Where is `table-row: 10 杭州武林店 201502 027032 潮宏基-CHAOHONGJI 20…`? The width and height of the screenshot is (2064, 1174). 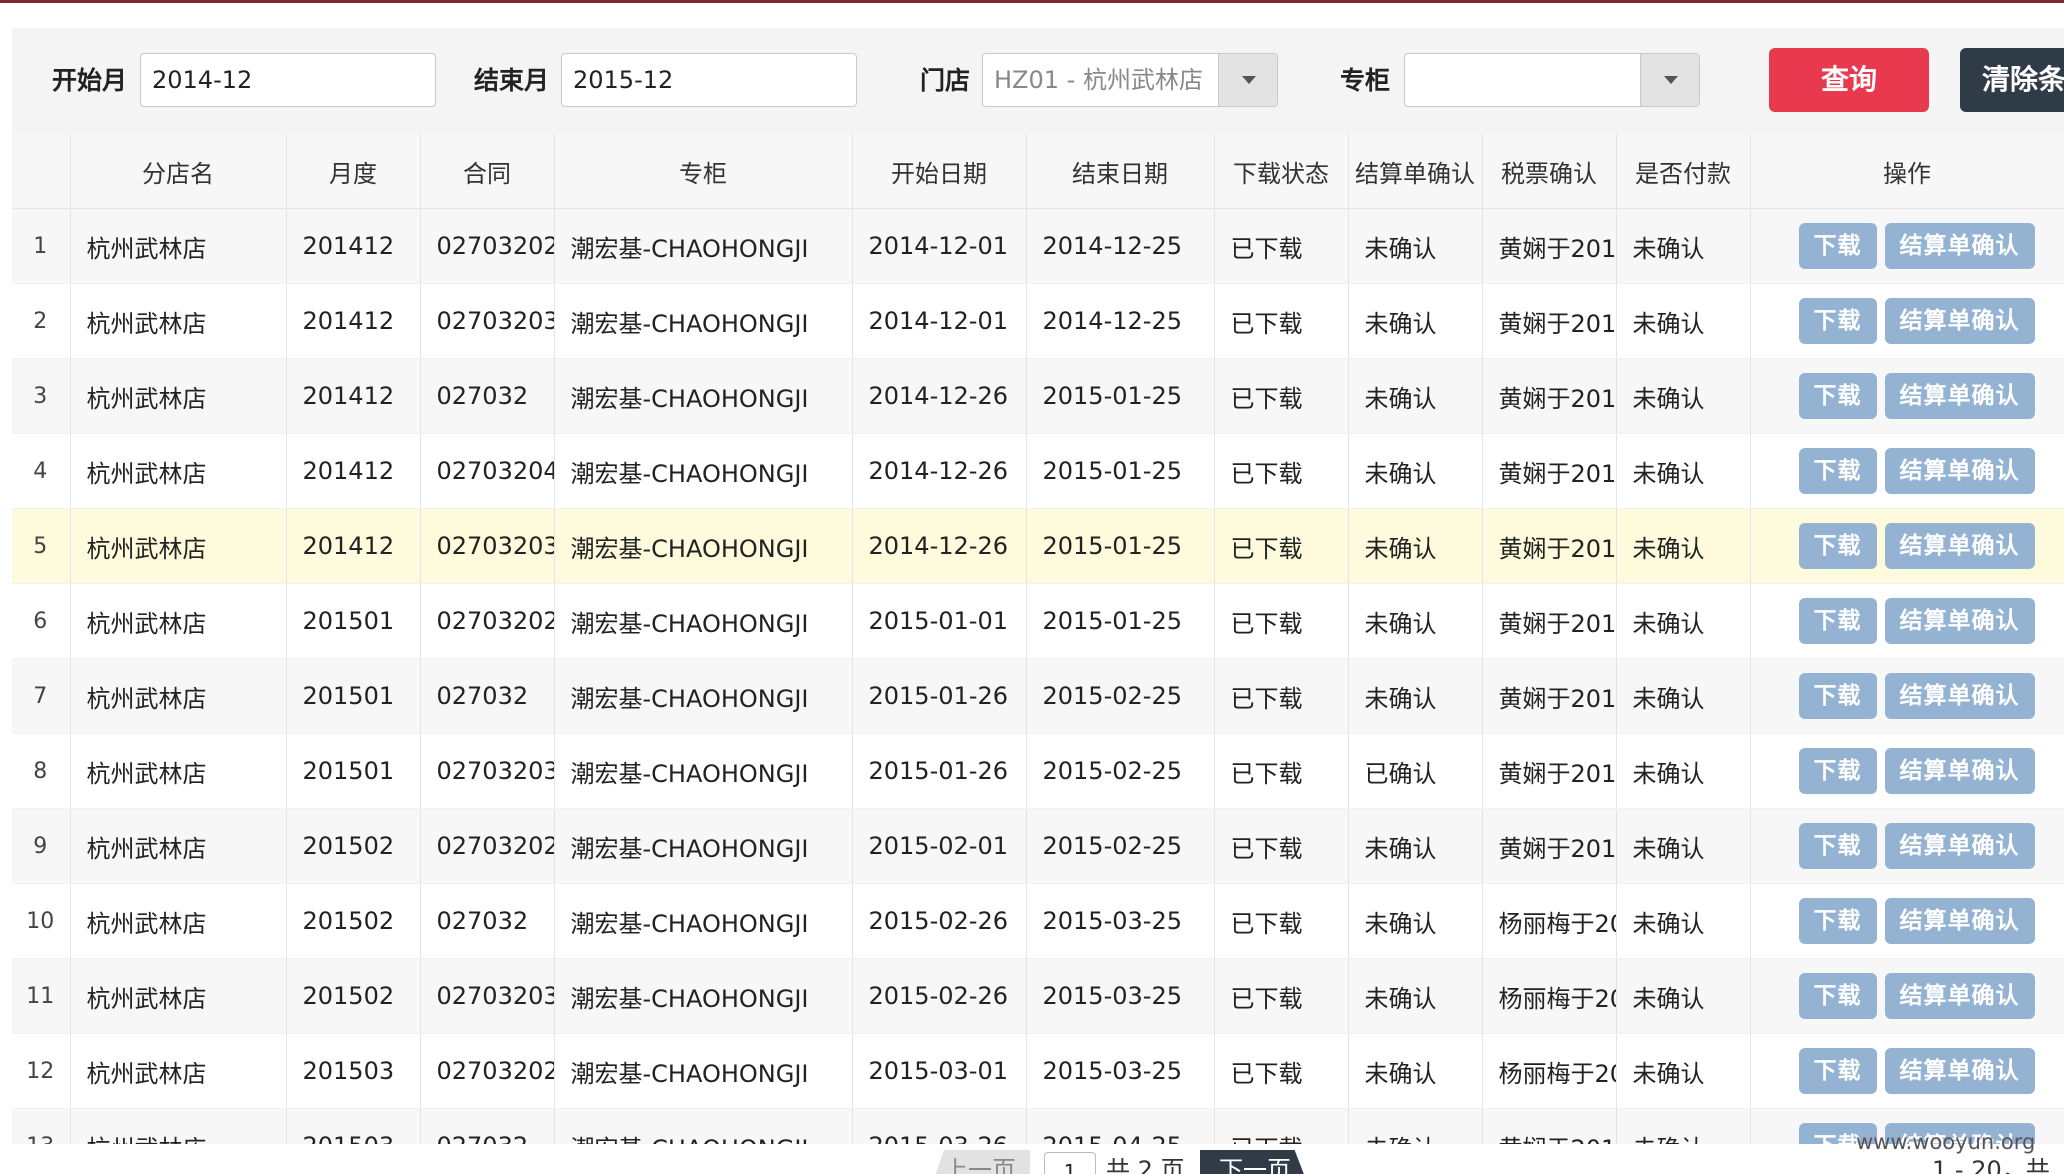 table-row: 10 杭州武林店 201502 027032 潮宏基-CHAOHONGJI 20… is located at coordinates (1038, 921).